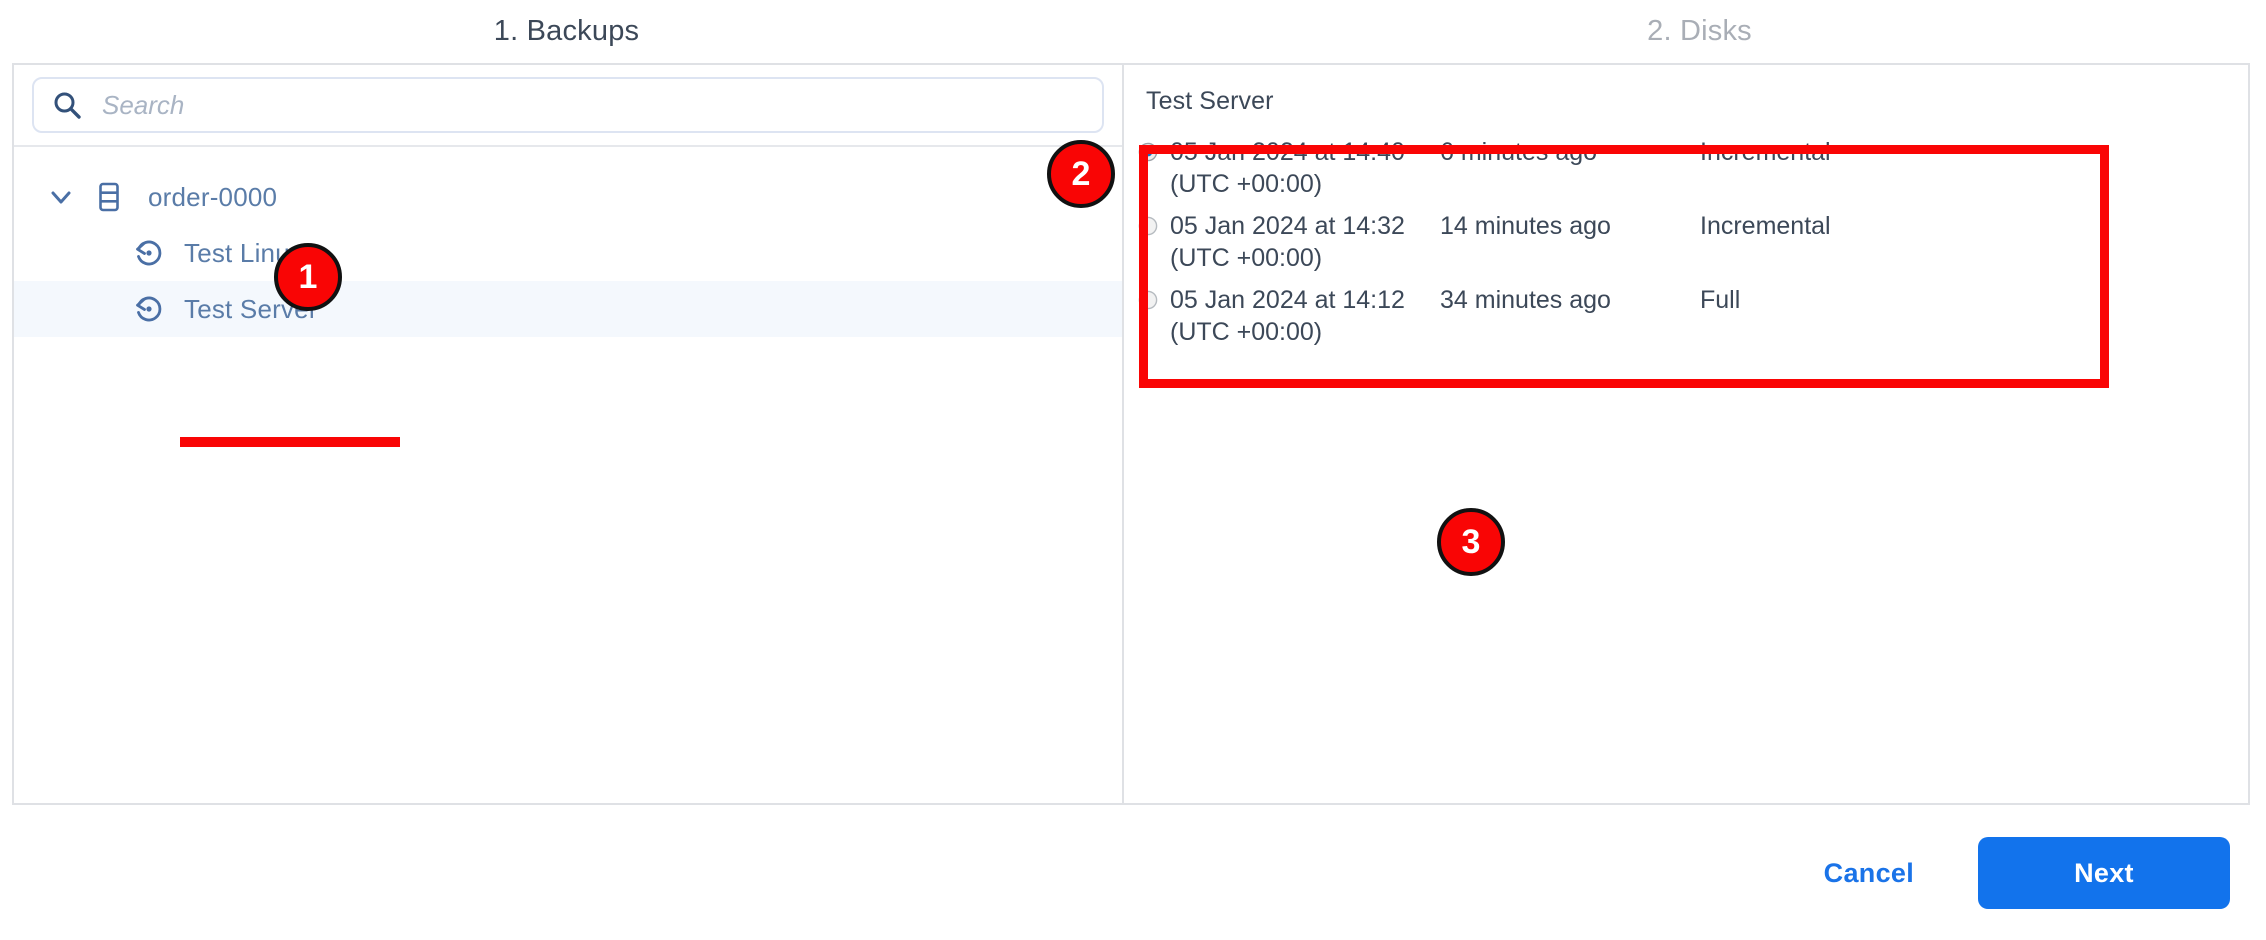  Describe the element at coordinates (1471, 542) in the screenshot. I see `annotation-badge-3: 3` at that location.